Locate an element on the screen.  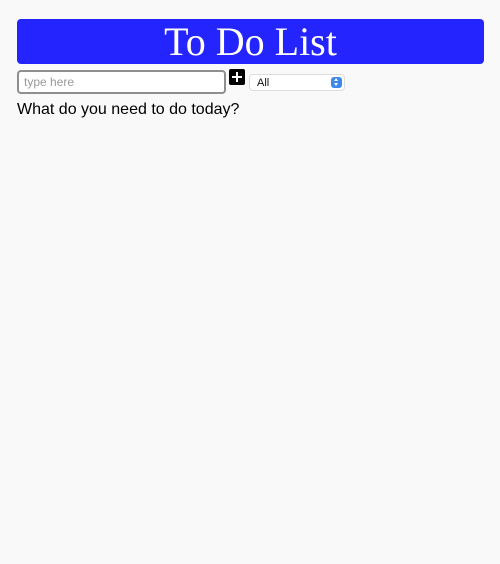
filter-select: All is located at coordinates (297, 82).